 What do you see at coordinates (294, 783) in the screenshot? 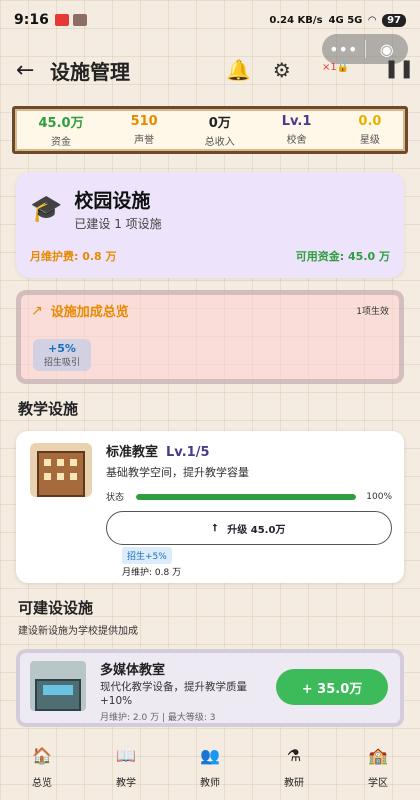
I see `tab-label: 教研` at bounding box center [294, 783].